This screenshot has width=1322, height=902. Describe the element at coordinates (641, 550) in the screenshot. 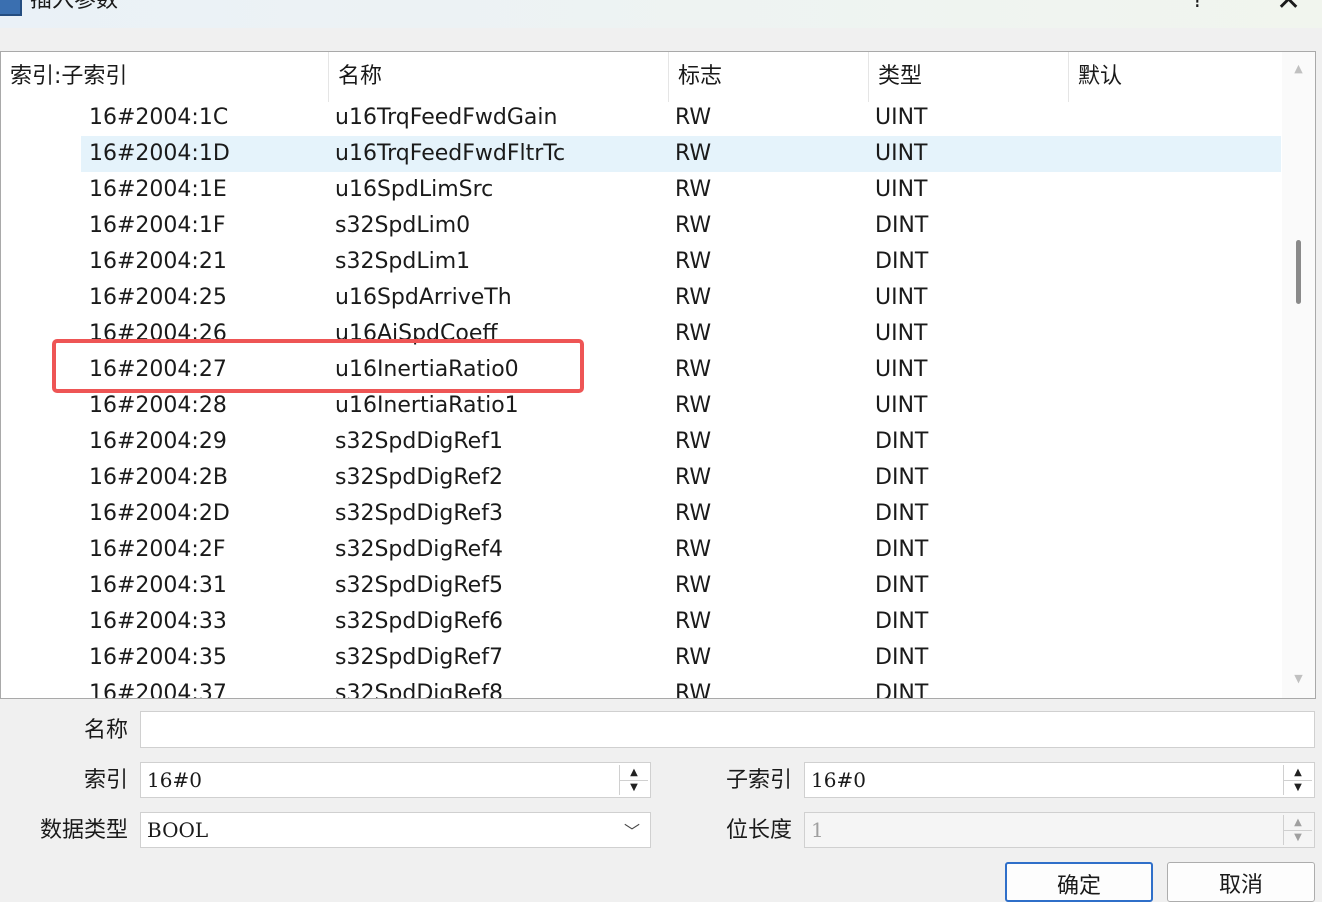

I see `table-row: 16#2004:2F s32SpdDigRef4 RW DINT` at that location.